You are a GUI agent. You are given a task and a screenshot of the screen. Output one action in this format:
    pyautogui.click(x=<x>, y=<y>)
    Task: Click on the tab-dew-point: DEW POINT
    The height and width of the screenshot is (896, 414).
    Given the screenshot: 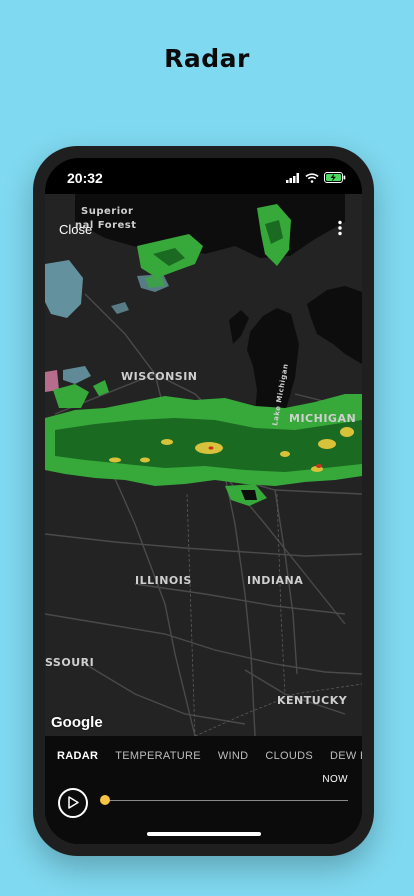 What is the action you would take?
    pyautogui.click(x=346, y=756)
    